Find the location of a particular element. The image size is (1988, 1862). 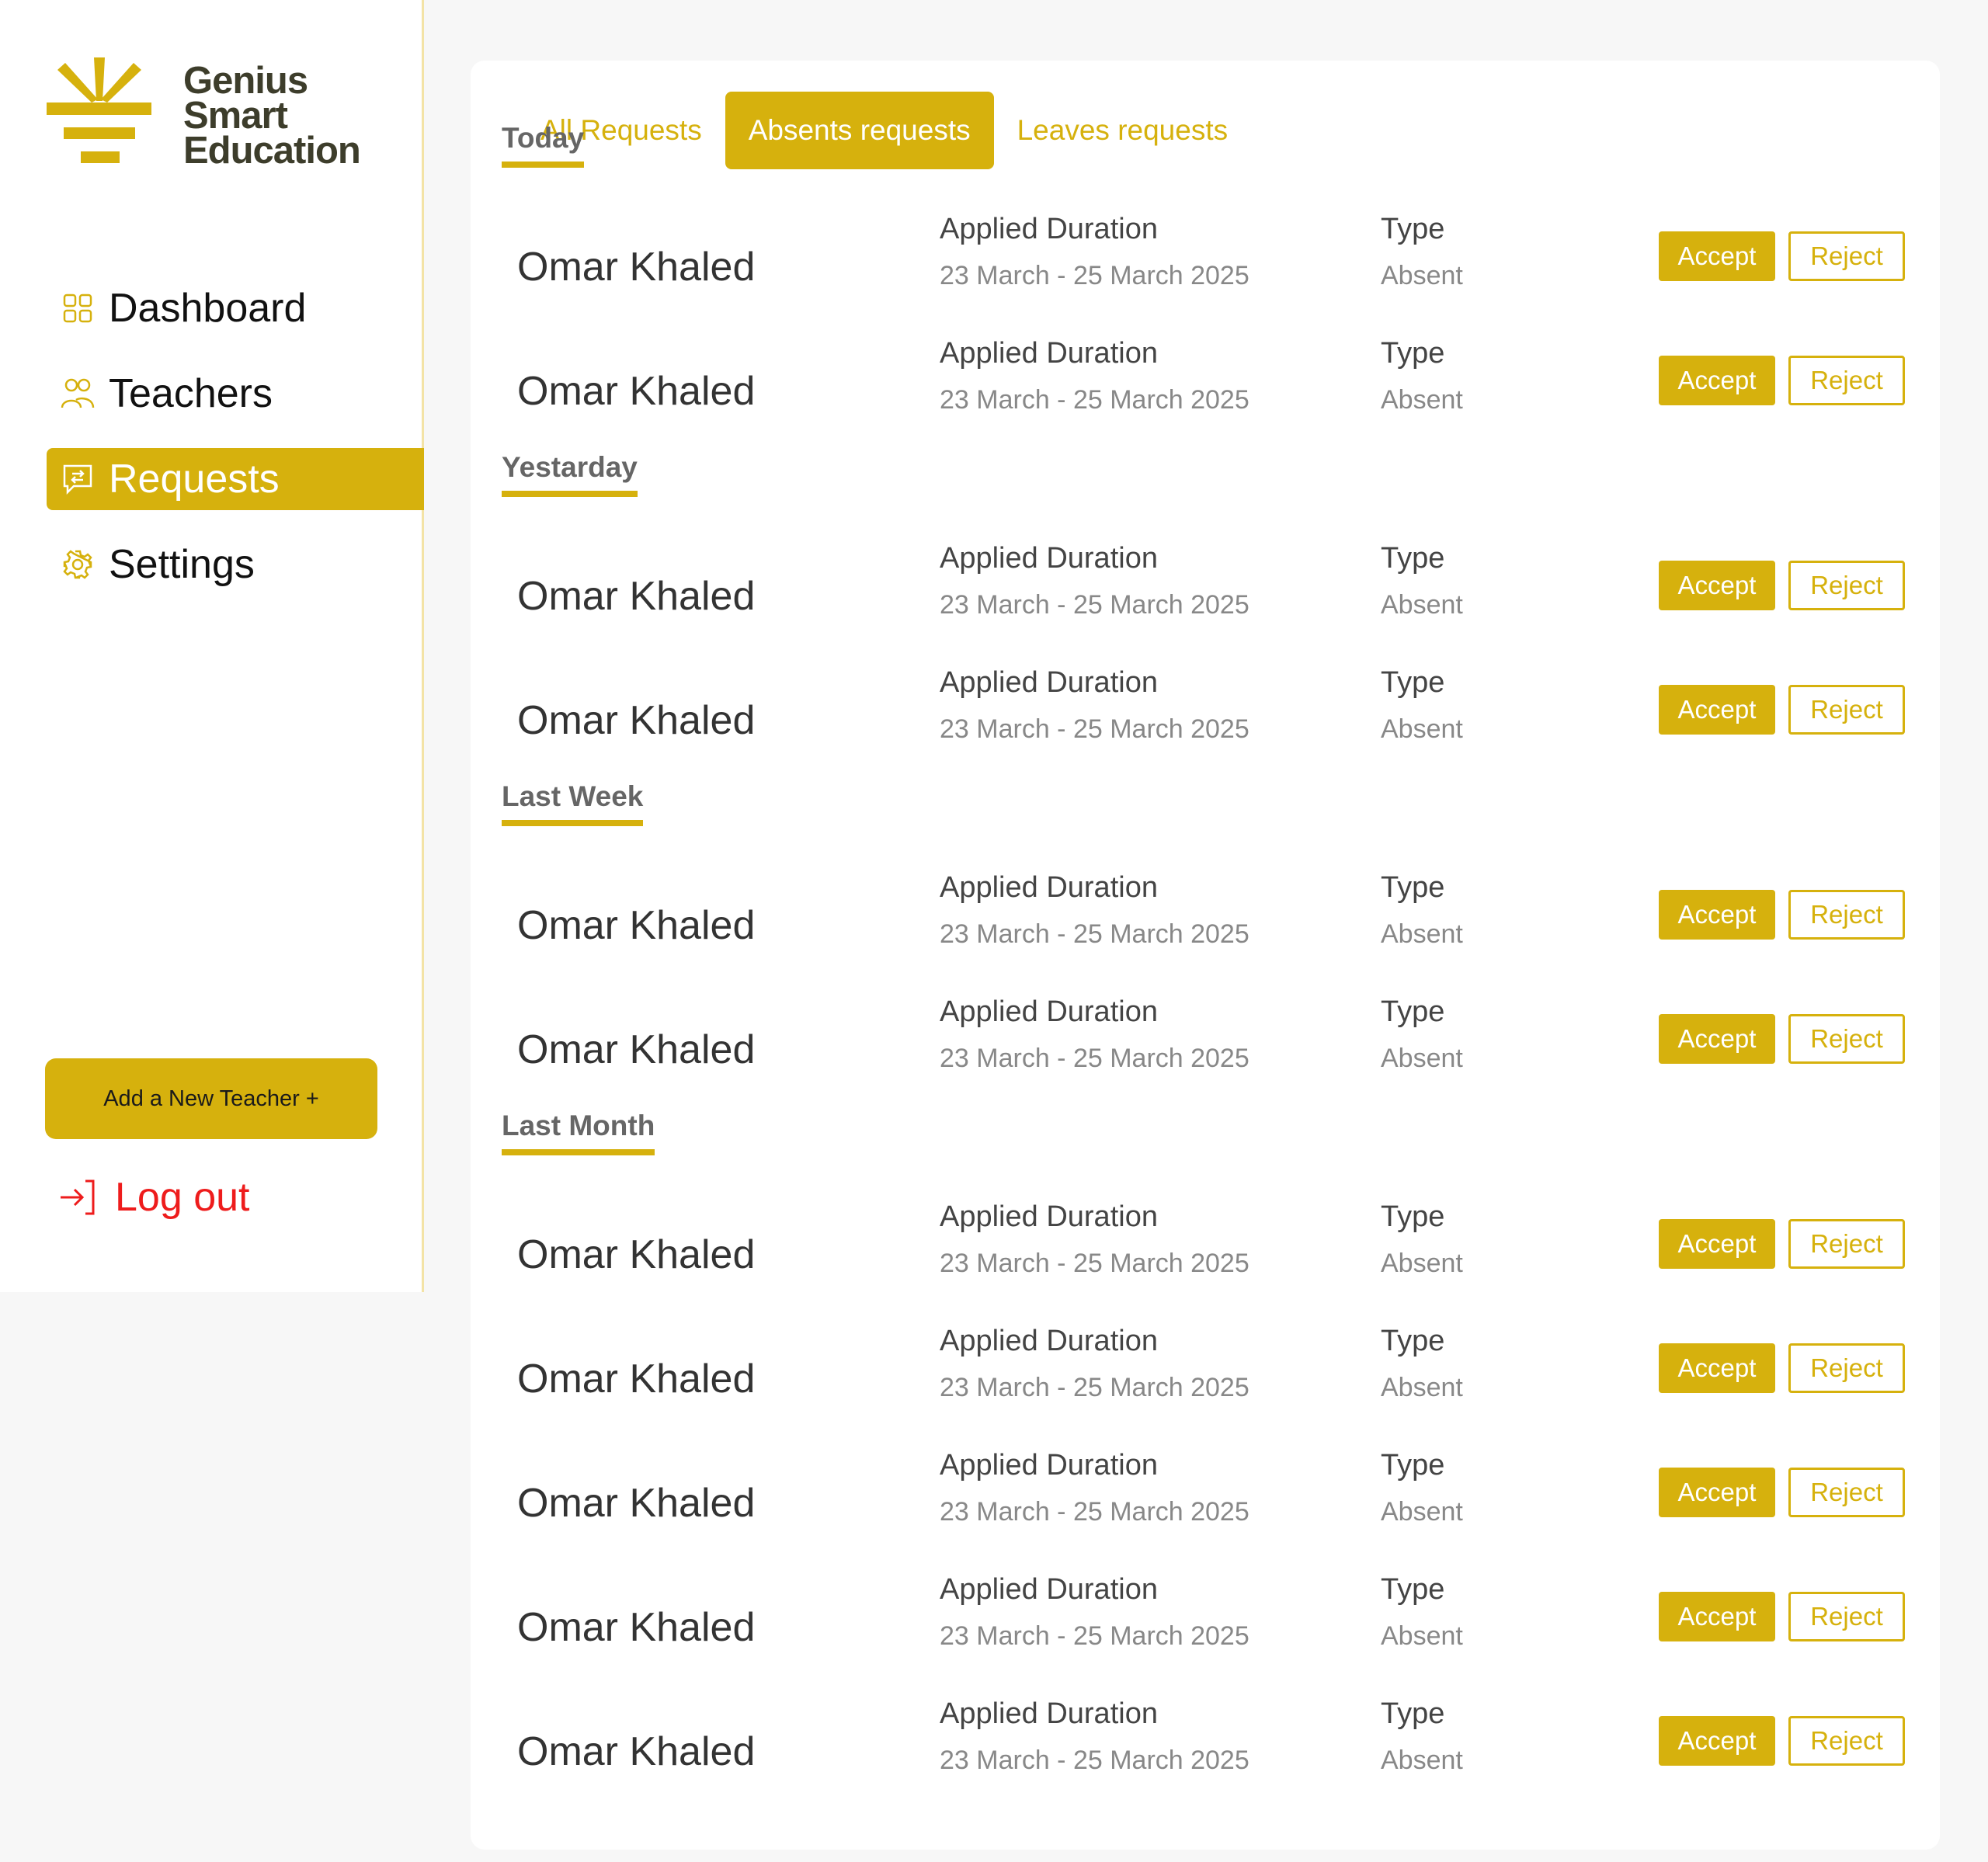

logout-button: Log out is located at coordinates (154, 1197).